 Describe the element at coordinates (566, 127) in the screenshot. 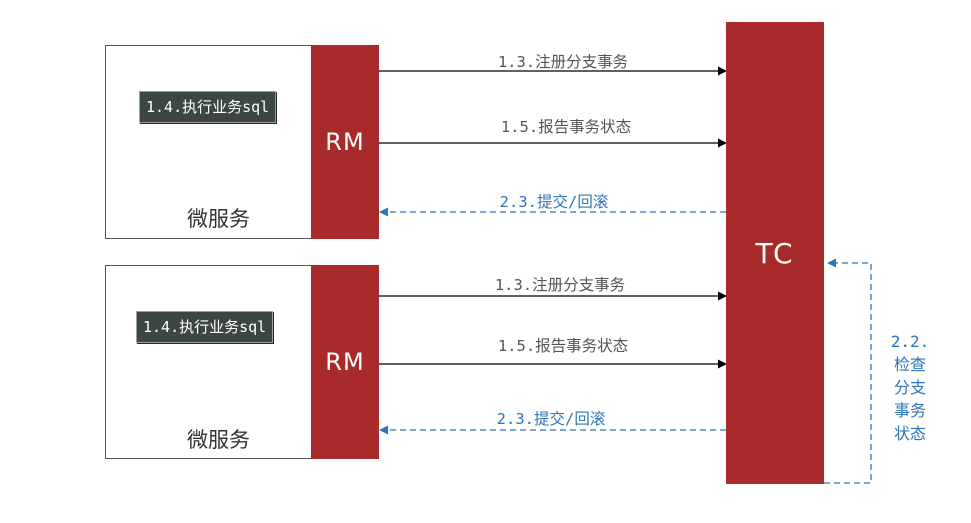

I see `label-report-upper: 1.5.报告事务状态` at that location.